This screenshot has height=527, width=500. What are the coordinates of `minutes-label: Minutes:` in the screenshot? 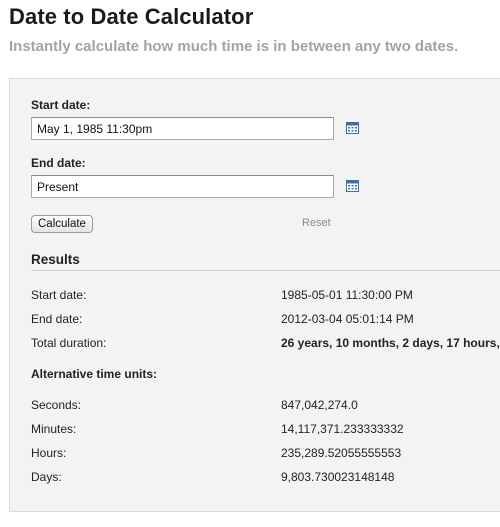 It's located at (54, 429).